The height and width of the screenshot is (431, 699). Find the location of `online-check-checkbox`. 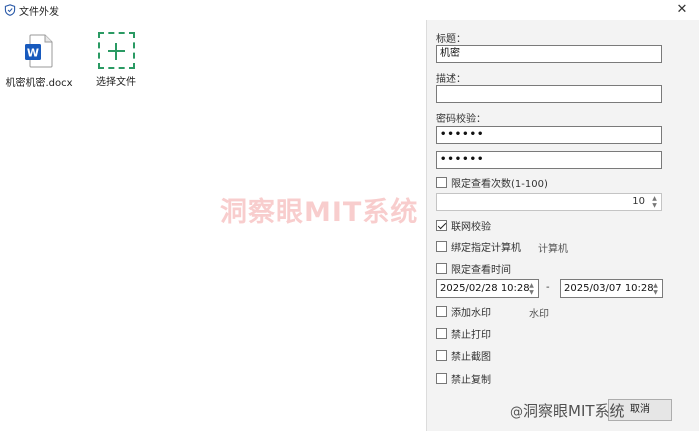

online-check-checkbox is located at coordinates (441, 225).